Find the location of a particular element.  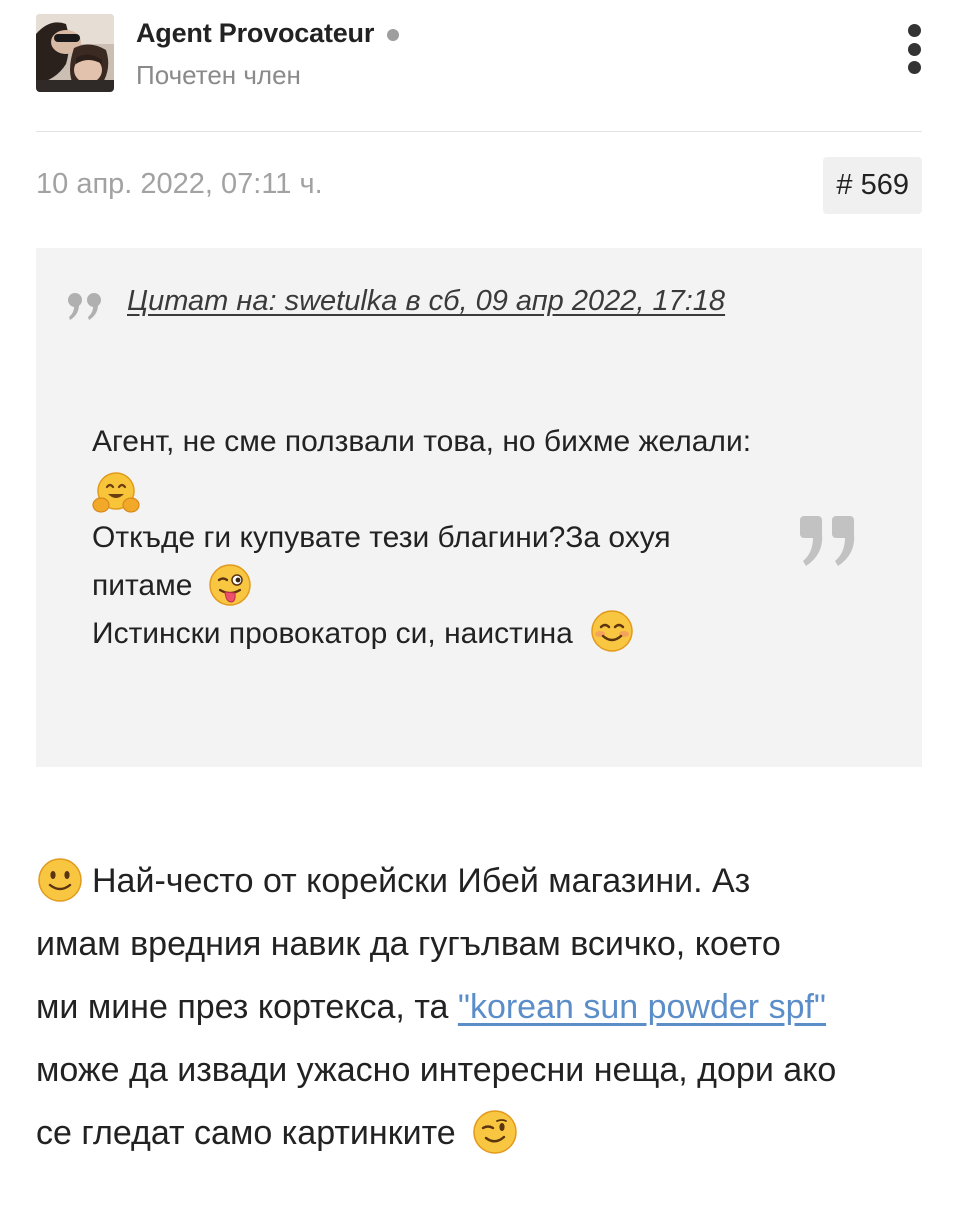

post-line: се гледат само картинките is located at coordinates (486, 1133).